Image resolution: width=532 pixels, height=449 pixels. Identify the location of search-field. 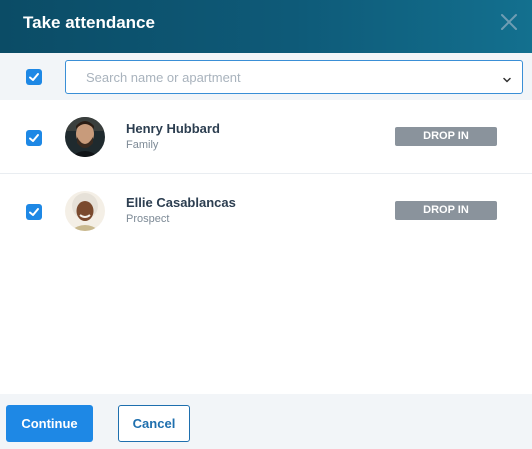
(286, 77).